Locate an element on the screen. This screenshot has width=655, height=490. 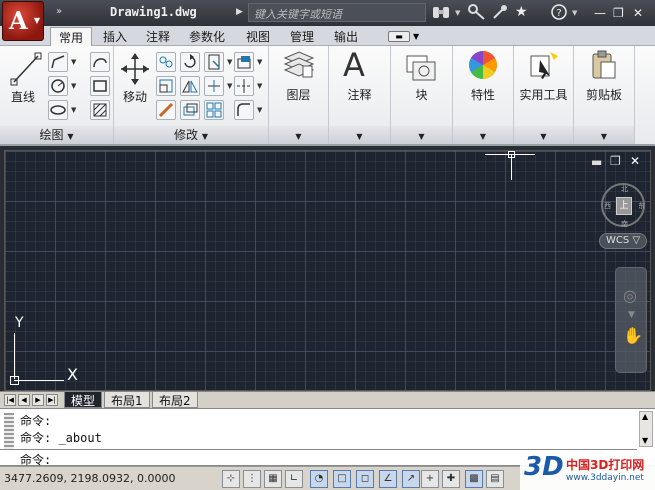
block-footer: ▼ is located at coordinates (421, 135).